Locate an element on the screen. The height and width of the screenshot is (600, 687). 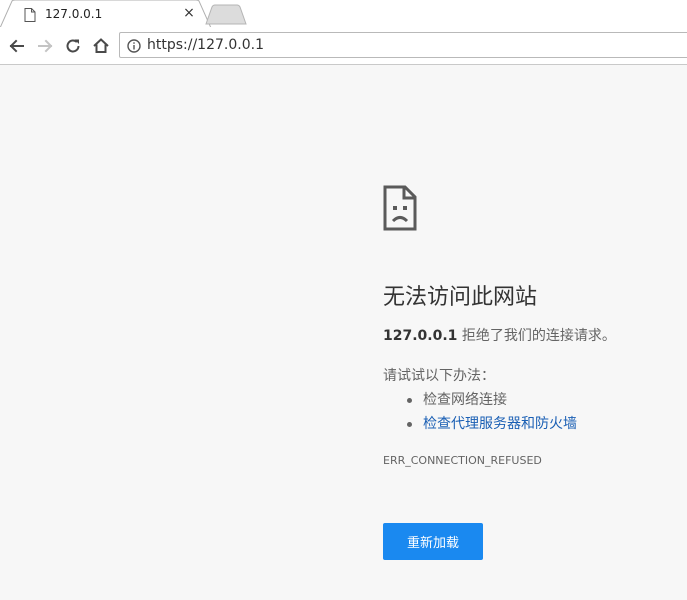
home-icon is located at coordinates (101, 46).